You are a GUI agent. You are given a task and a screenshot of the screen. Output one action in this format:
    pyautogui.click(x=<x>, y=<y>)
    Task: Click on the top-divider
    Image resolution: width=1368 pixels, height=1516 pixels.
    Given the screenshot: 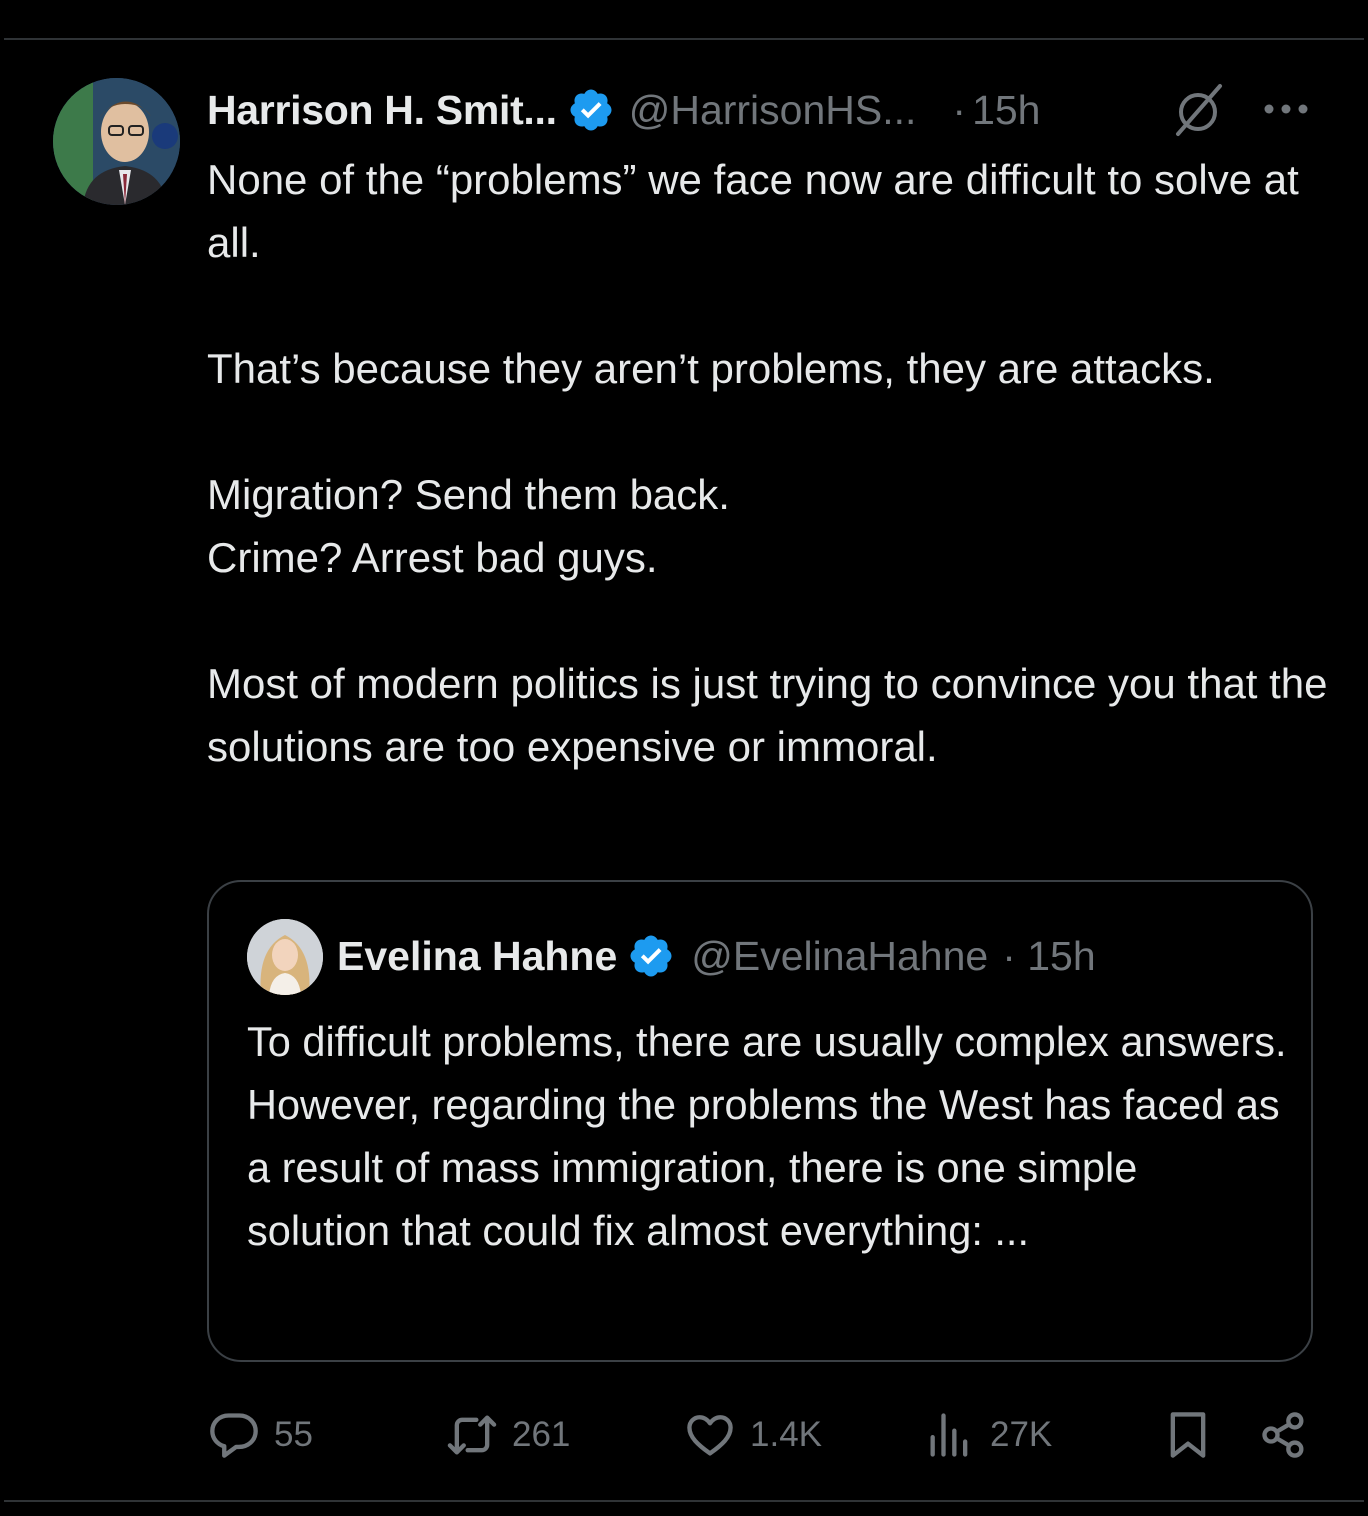 What is the action you would take?
    pyautogui.click(x=684, y=39)
    